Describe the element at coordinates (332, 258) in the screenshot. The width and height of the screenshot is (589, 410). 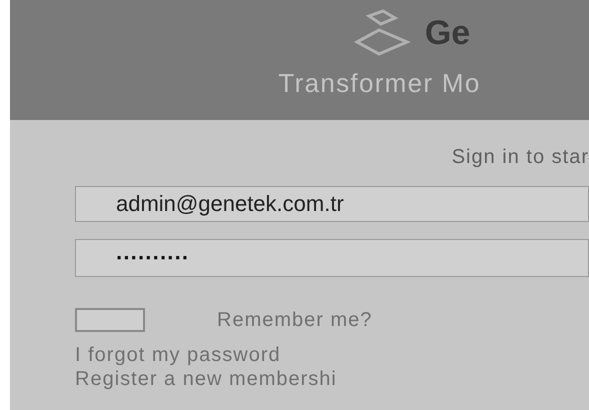
I see `password-field: ··········` at that location.